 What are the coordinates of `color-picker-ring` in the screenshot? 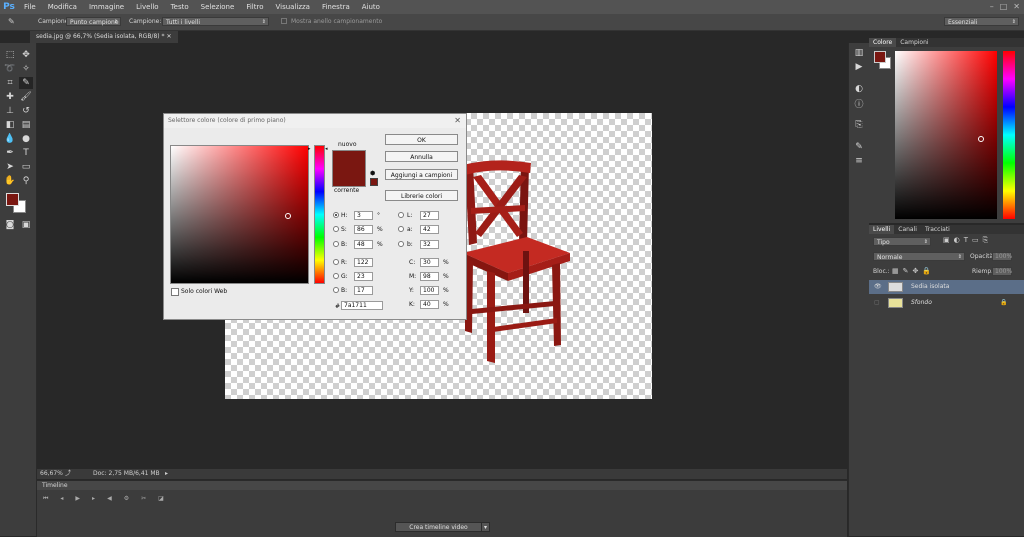 It's located at (981, 139).